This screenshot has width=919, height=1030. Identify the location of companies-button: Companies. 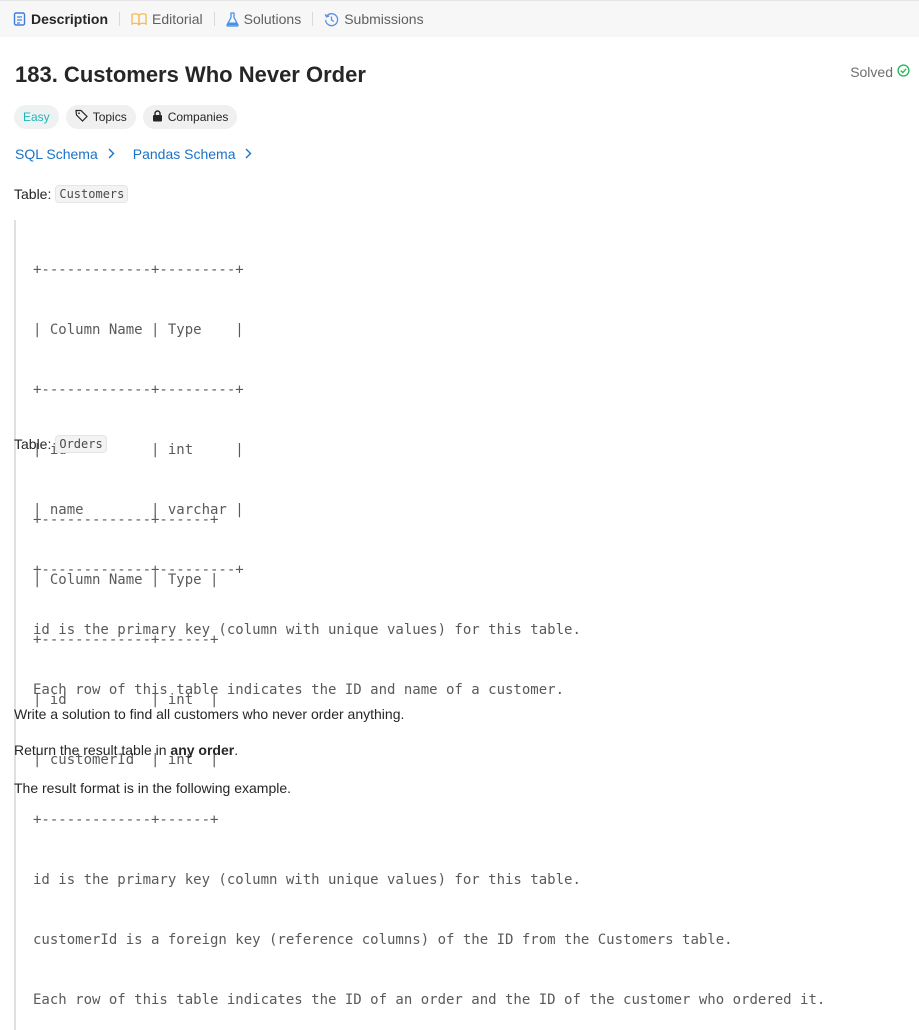
(190, 117).